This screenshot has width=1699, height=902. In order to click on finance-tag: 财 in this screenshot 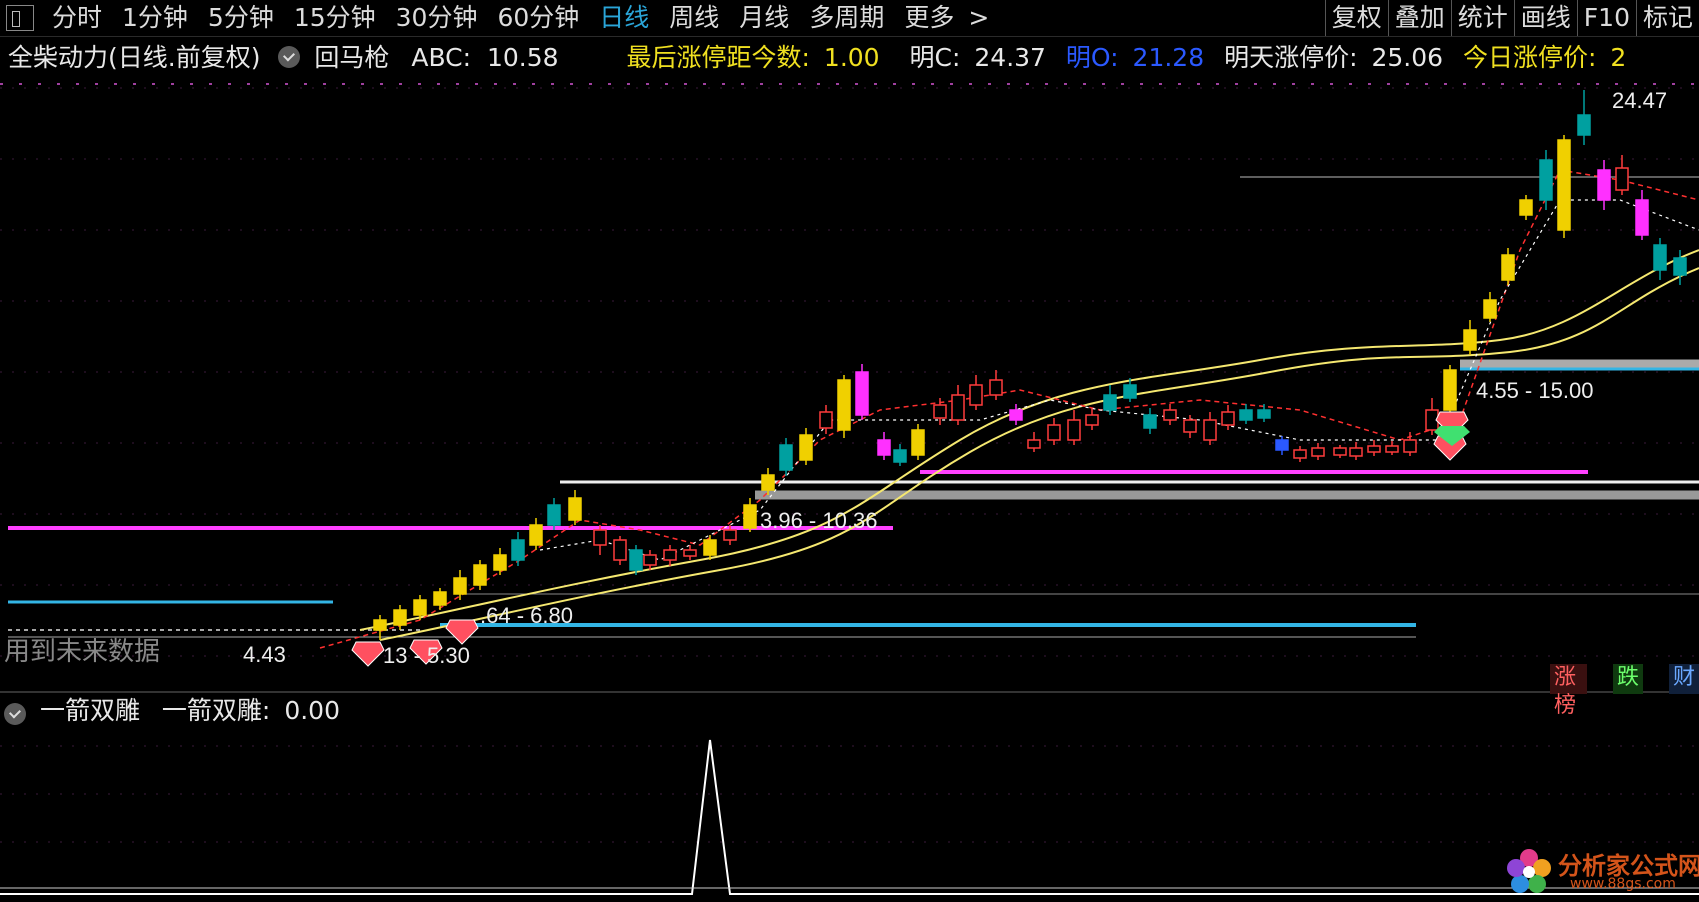, I will do `click(1683, 679)`.